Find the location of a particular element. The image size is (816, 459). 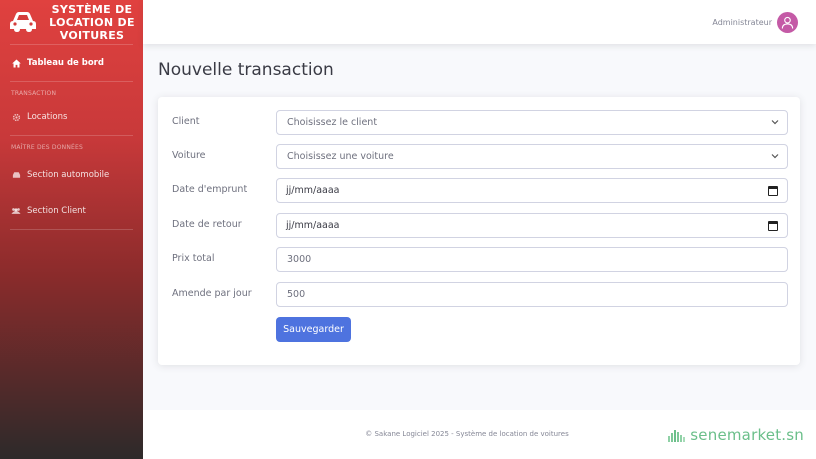

date-retour-label: Date de retour is located at coordinates (207, 224).